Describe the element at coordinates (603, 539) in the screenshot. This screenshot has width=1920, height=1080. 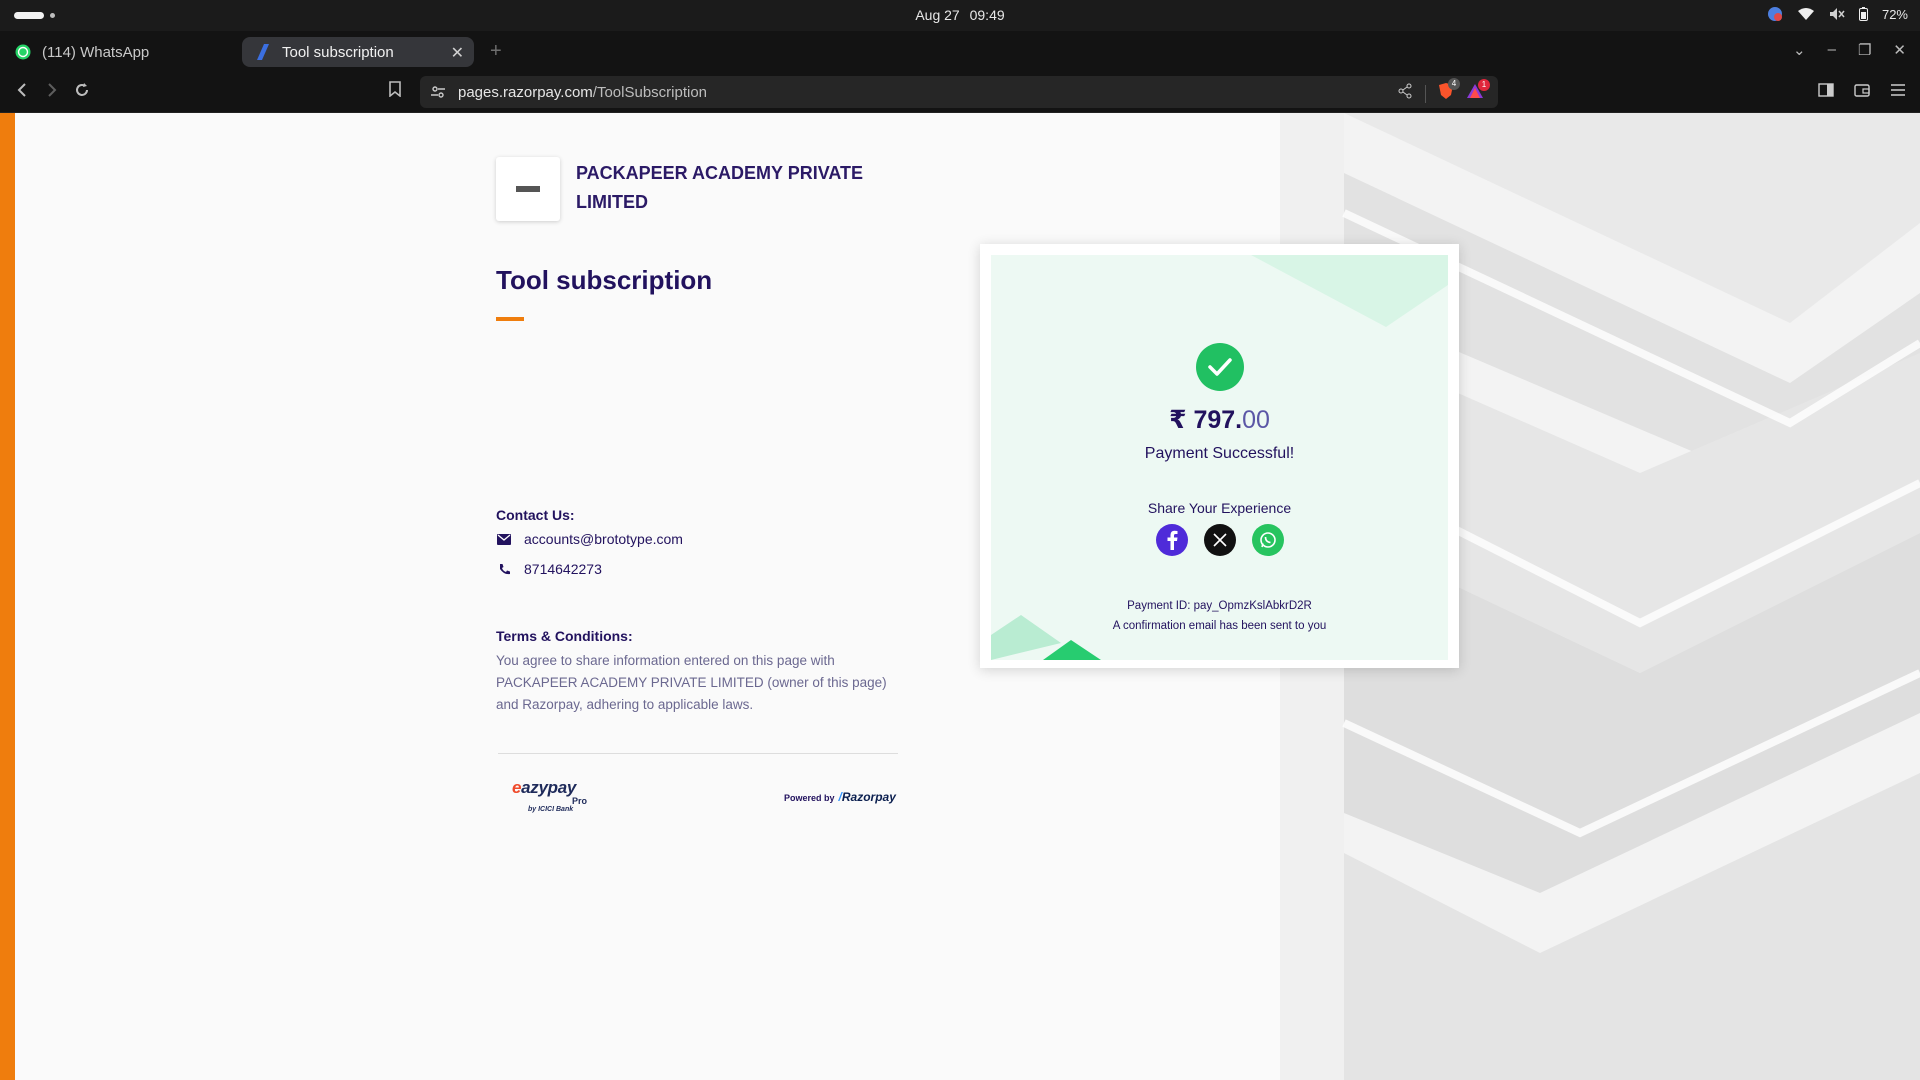
I see `contact-email: accounts@brototype.com` at that location.